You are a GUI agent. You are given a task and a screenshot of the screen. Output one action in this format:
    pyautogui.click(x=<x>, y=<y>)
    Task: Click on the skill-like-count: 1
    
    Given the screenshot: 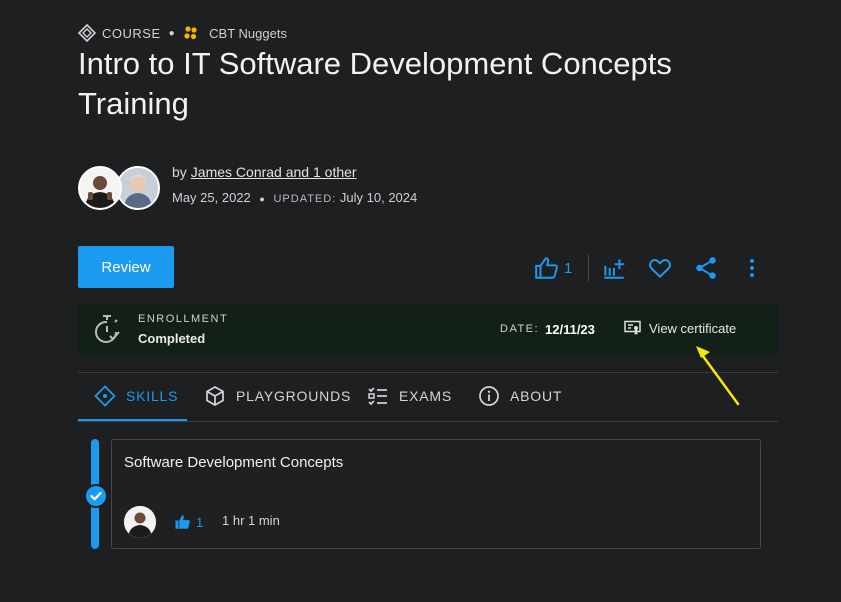 What is the action you would take?
    pyautogui.click(x=200, y=522)
    